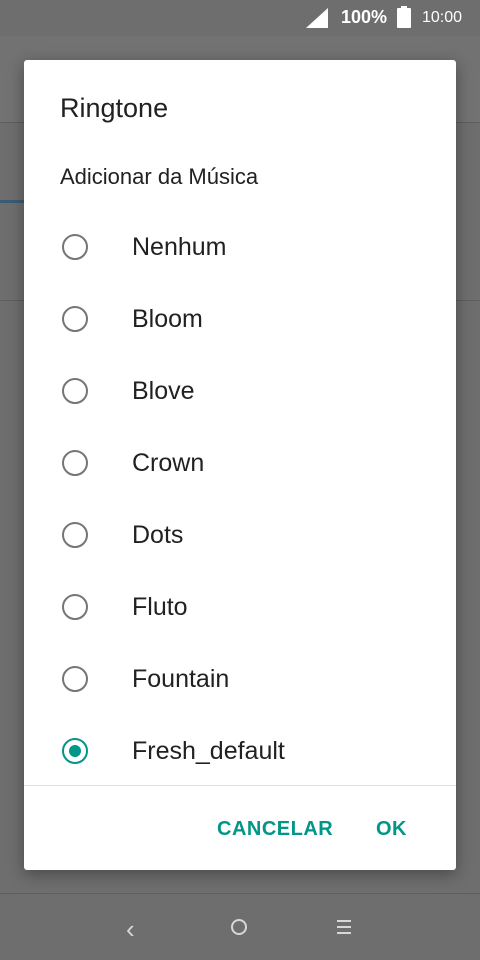  Describe the element at coordinates (208, 751) in the screenshot. I see `ringtone-option-label: Fresh_default` at that location.